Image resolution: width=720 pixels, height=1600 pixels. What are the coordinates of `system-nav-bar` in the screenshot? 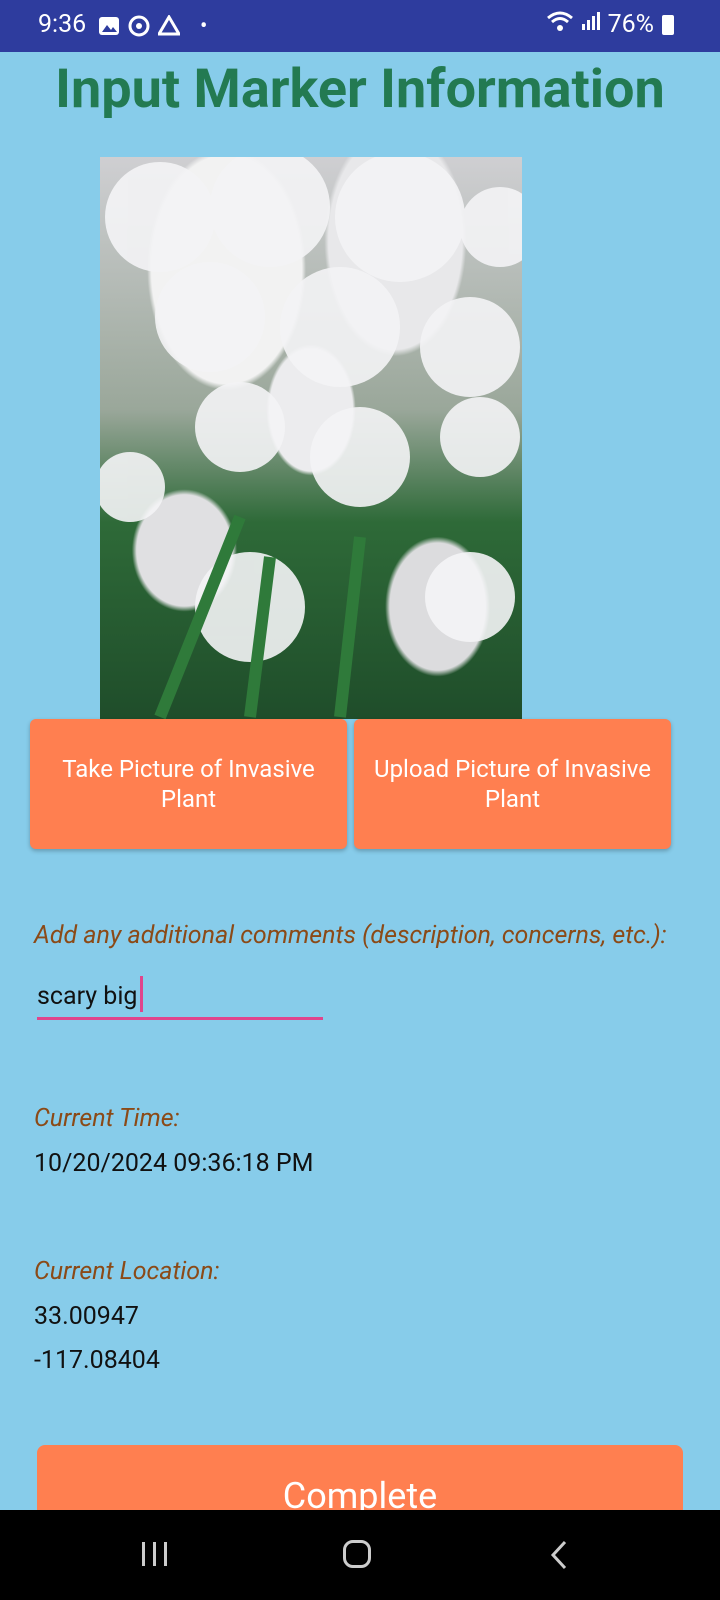 It's located at (360, 1555).